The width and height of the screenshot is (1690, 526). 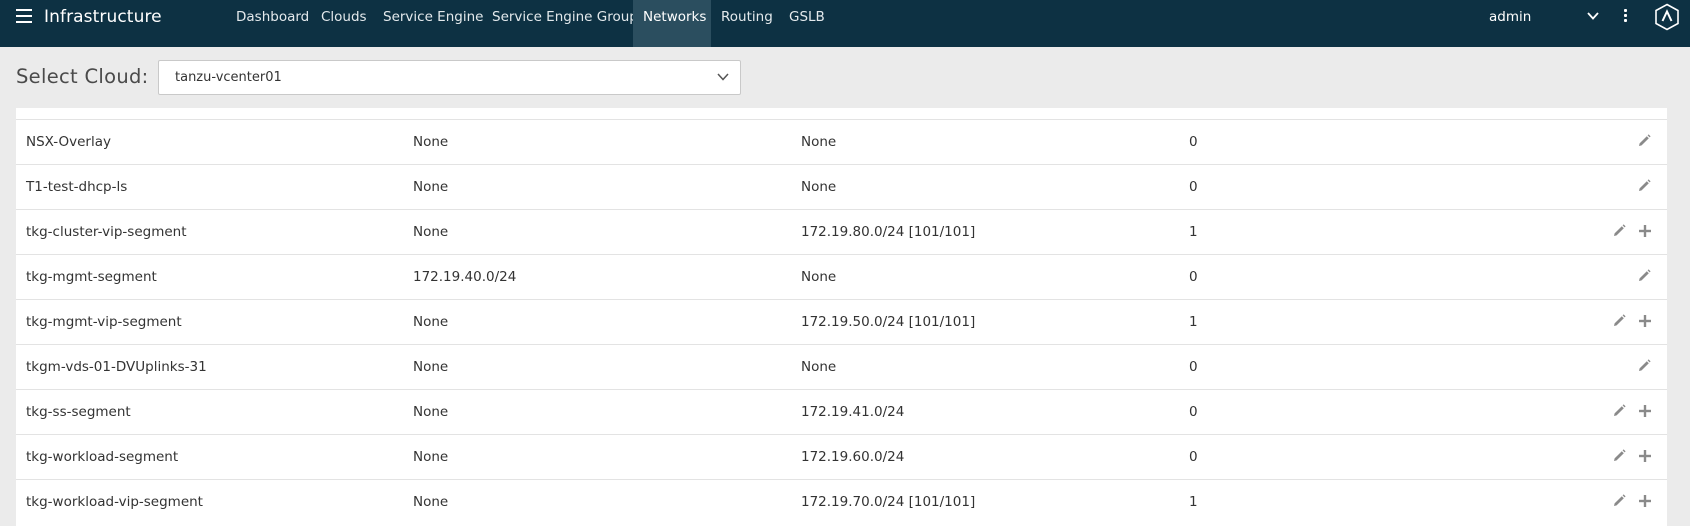 I want to click on configured-subnets: 172.19.60.0/24, so click(x=853, y=457).